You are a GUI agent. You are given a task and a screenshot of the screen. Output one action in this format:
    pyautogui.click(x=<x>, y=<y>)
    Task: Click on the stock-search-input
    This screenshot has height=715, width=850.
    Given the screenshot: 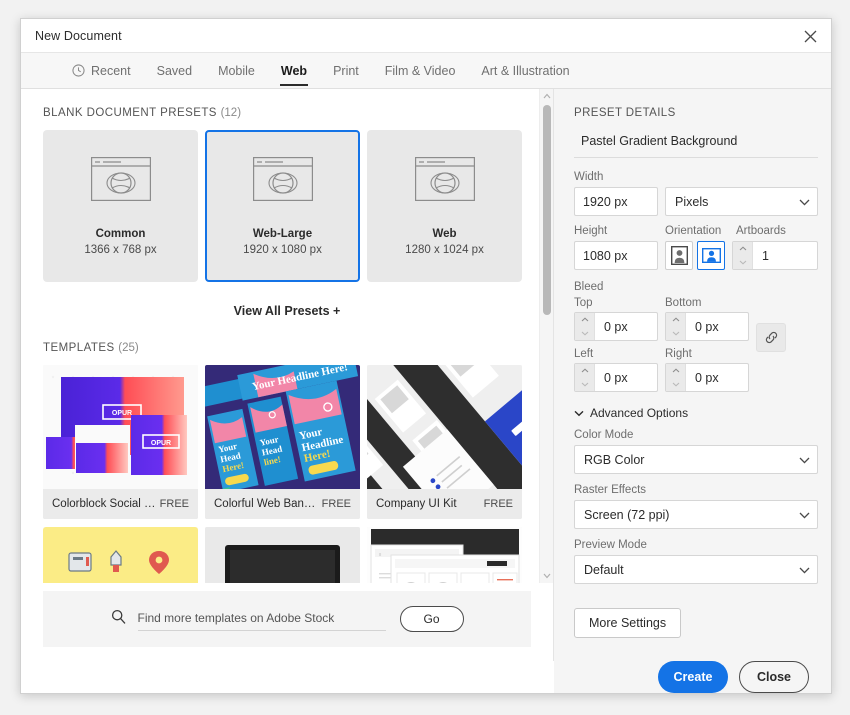 What is the action you would take?
    pyautogui.click(x=261, y=619)
    